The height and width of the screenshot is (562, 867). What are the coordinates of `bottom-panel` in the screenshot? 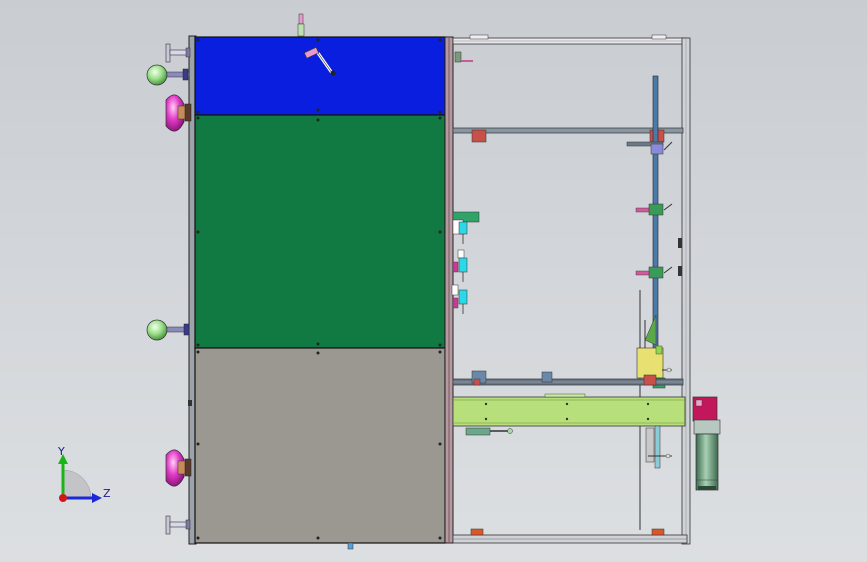 It's located at (320, 445).